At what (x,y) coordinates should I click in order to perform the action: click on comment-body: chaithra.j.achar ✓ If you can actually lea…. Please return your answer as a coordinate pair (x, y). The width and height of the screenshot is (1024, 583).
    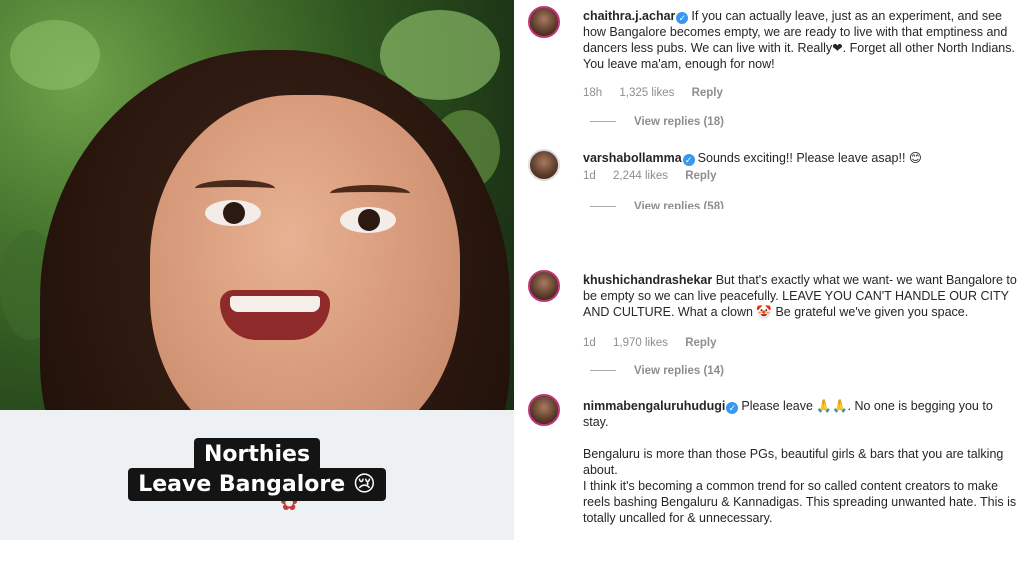
    Looking at the image, I should click on (802, 40).